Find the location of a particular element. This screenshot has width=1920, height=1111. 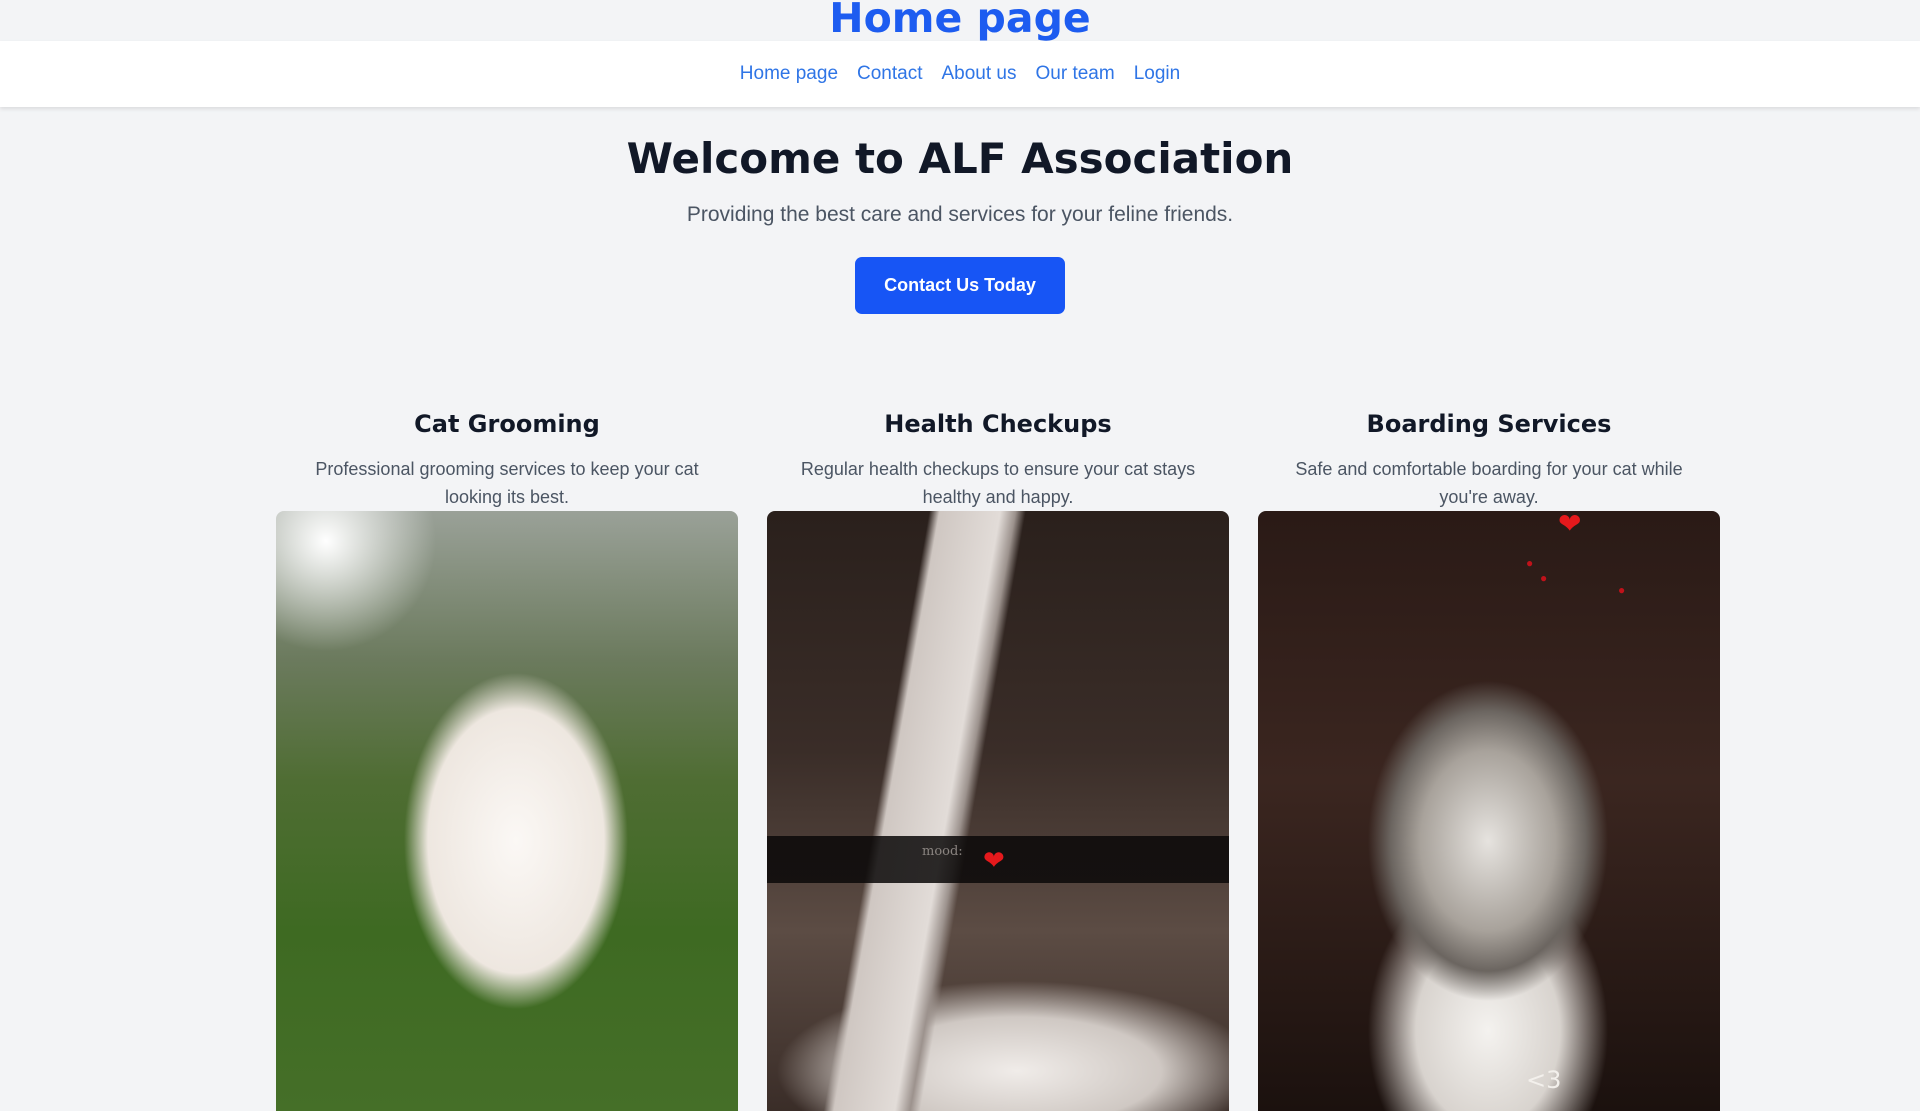

service-image-boarding: ❤ ● ● ● <3 is located at coordinates (1489, 811).